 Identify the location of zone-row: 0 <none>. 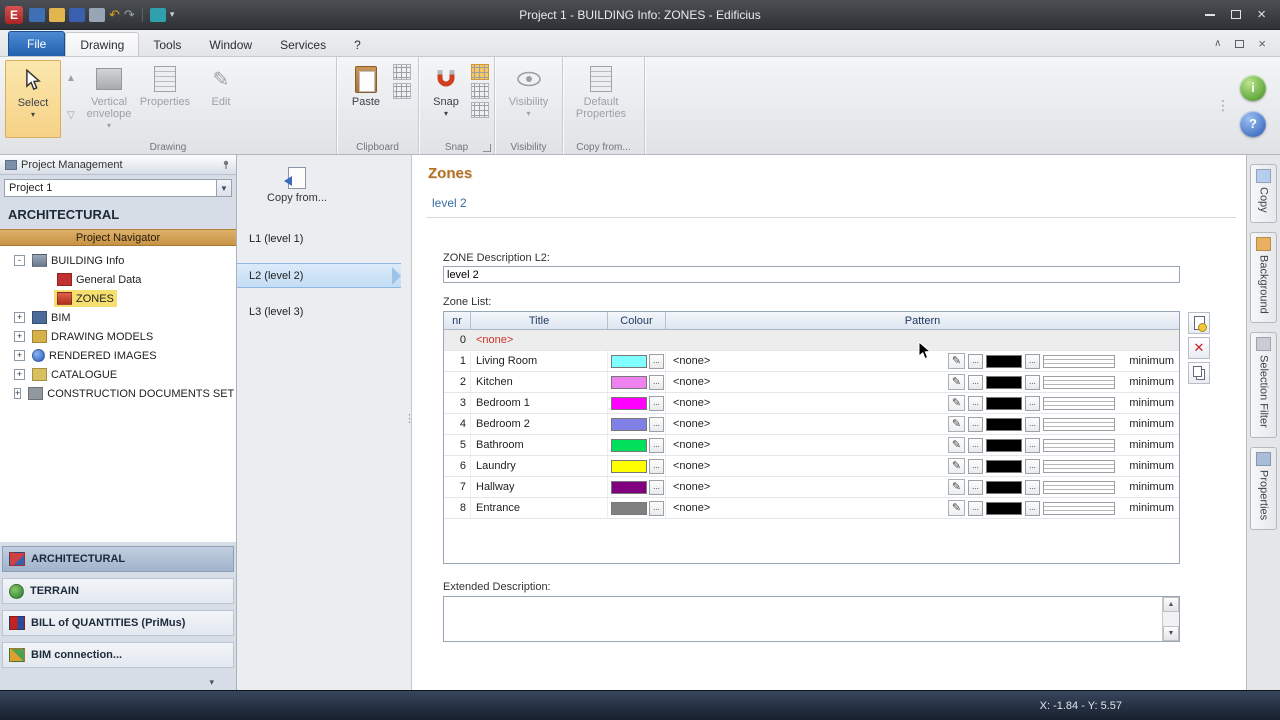
(811, 340).